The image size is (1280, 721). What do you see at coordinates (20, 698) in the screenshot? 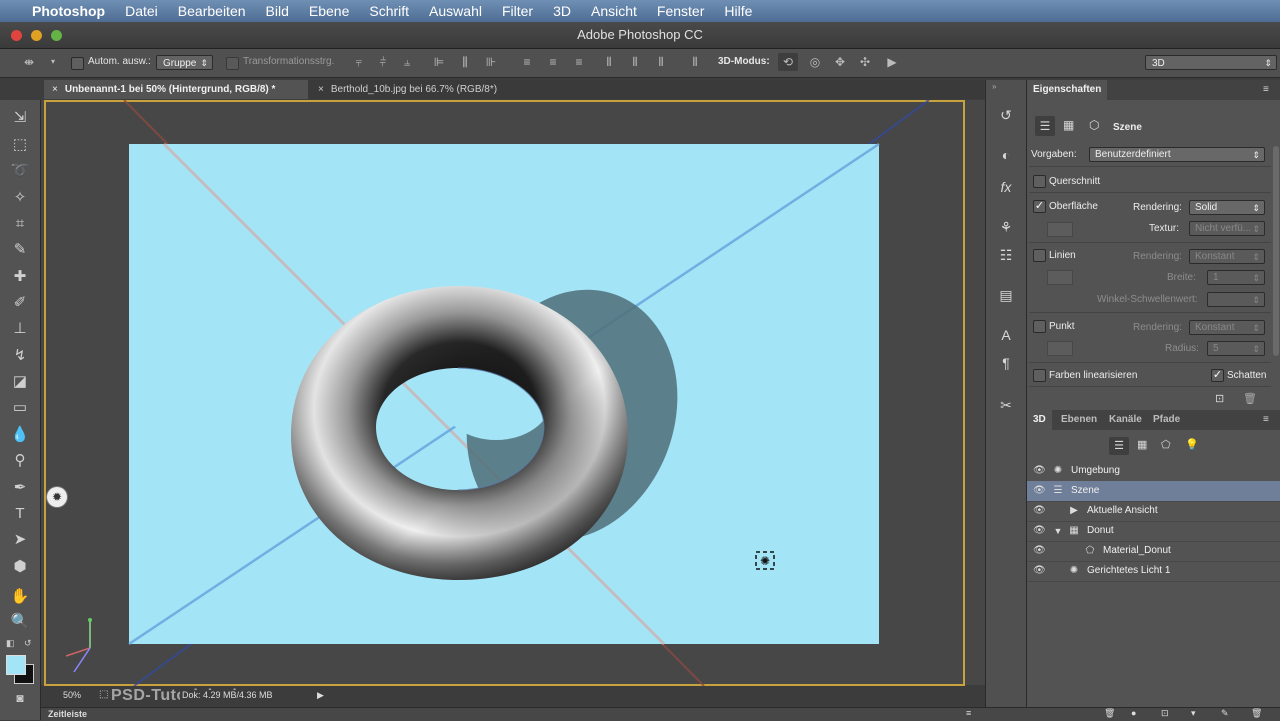
I see `quick-mask-icon: ◙` at bounding box center [20, 698].